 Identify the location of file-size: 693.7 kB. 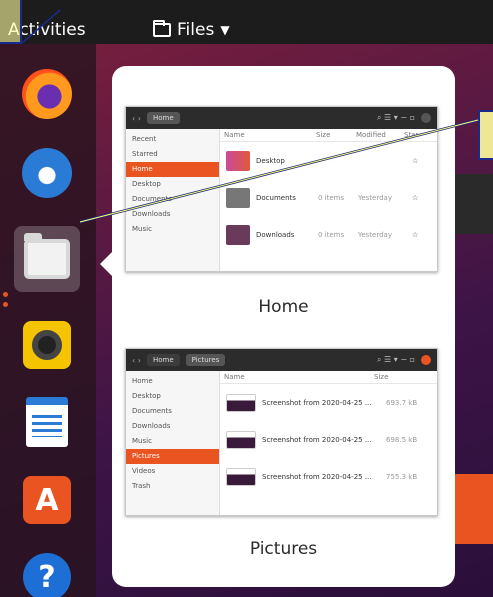
(402, 402).